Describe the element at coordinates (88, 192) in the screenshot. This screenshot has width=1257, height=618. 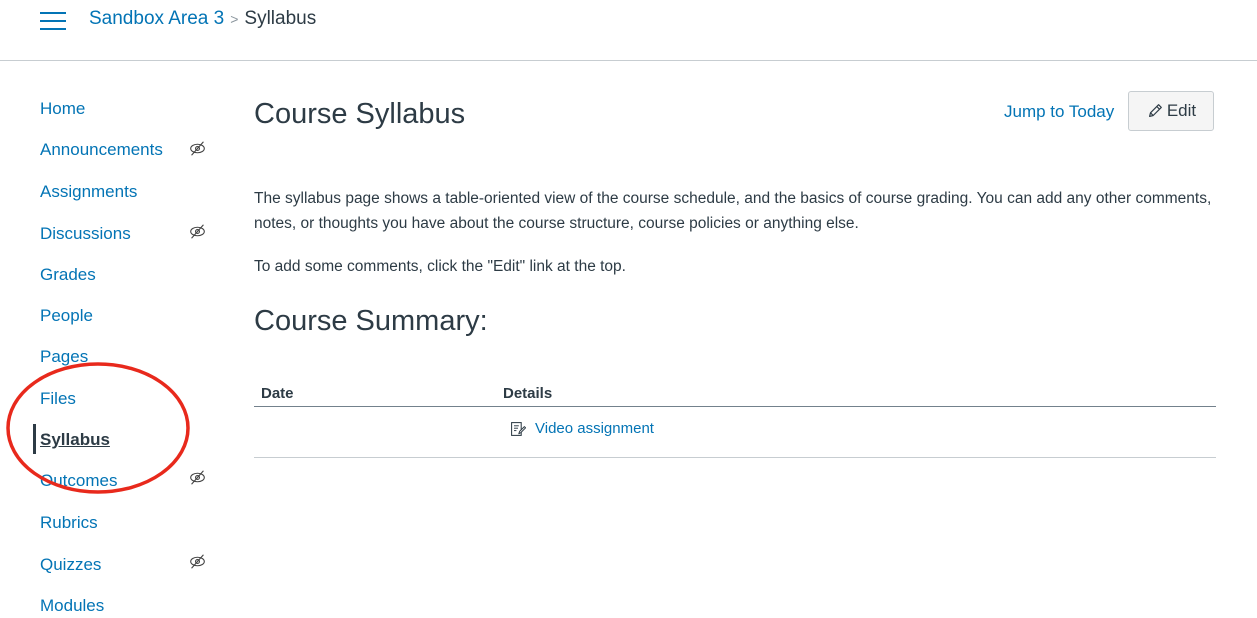
I see `nav-item-assignments: Assignments` at that location.